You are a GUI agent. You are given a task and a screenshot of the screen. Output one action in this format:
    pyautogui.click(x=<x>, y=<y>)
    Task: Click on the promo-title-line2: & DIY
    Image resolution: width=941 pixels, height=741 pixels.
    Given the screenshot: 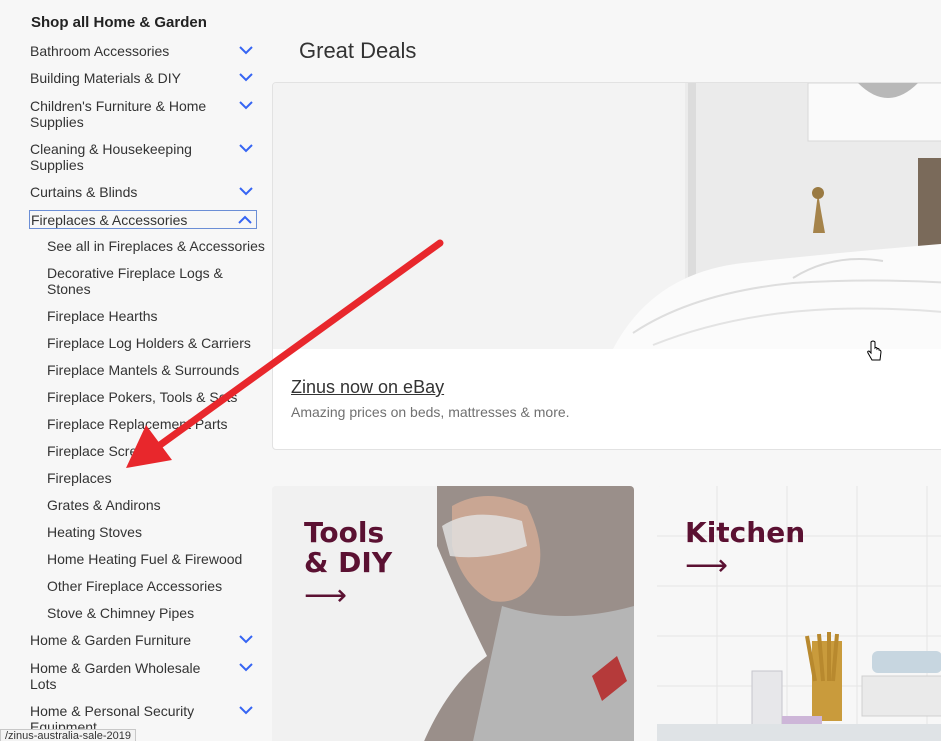 What is the action you would take?
    pyautogui.click(x=348, y=562)
    